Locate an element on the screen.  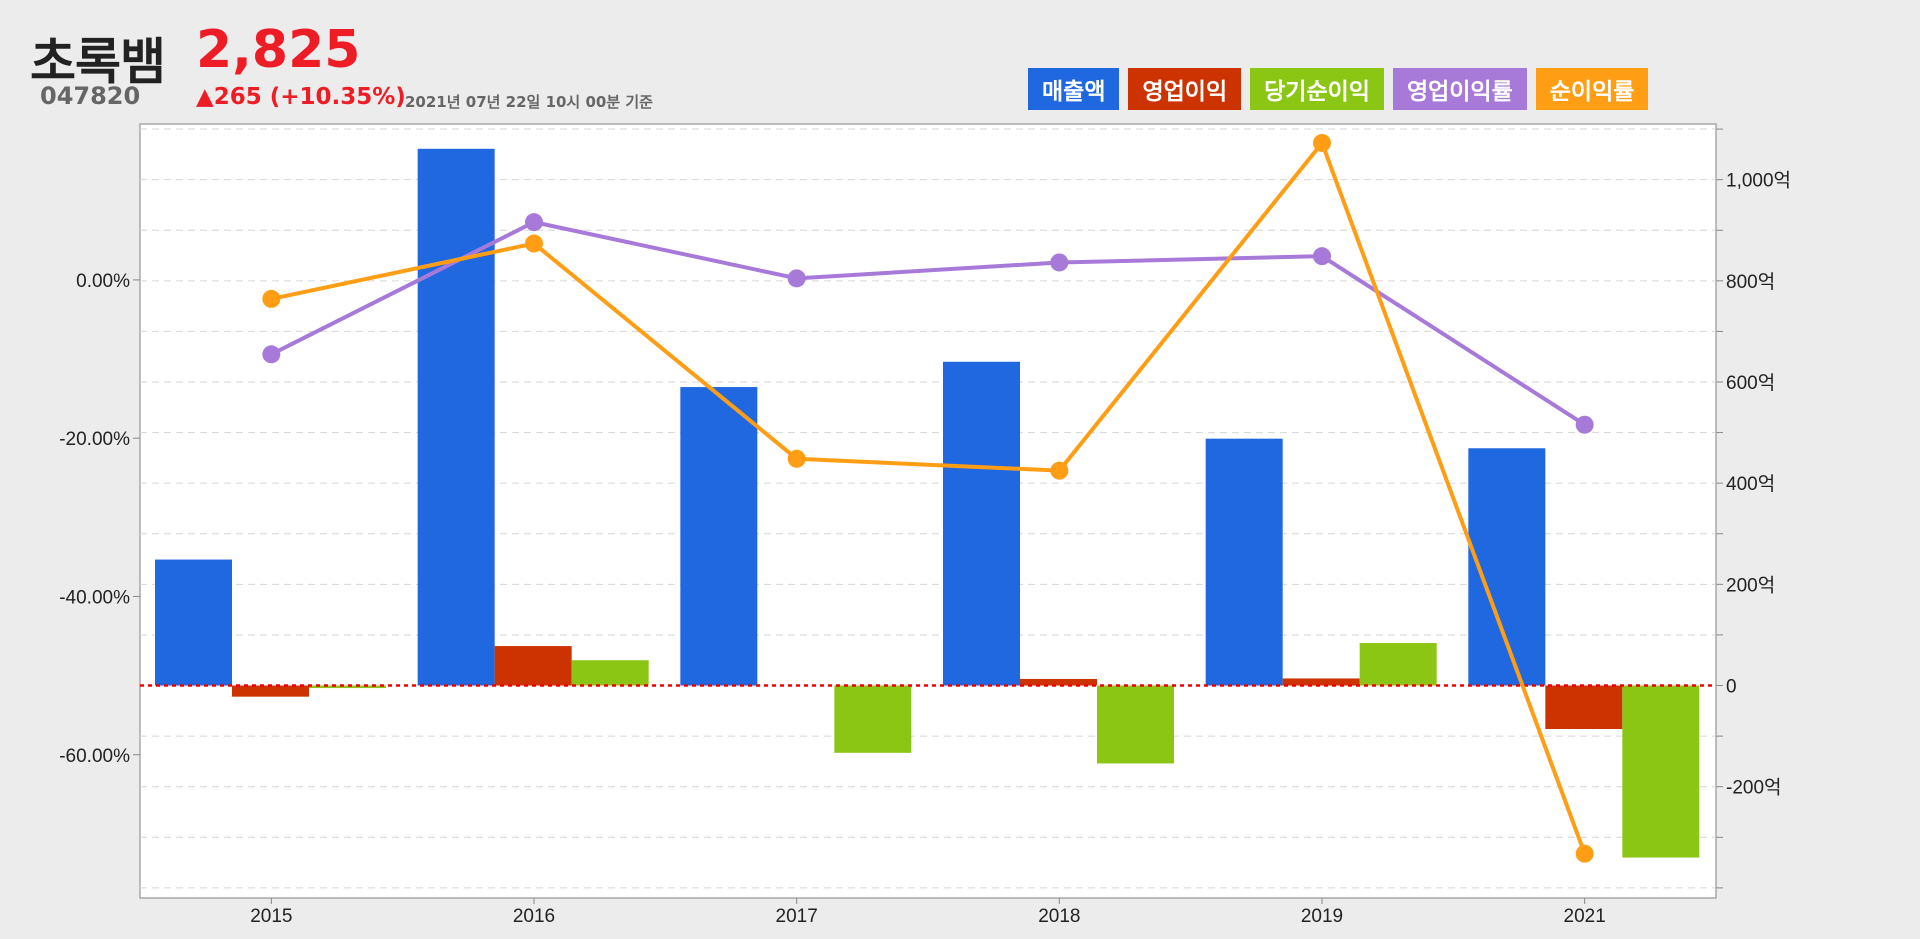
right-axis-label: -200억 is located at coordinates (1754, 788).